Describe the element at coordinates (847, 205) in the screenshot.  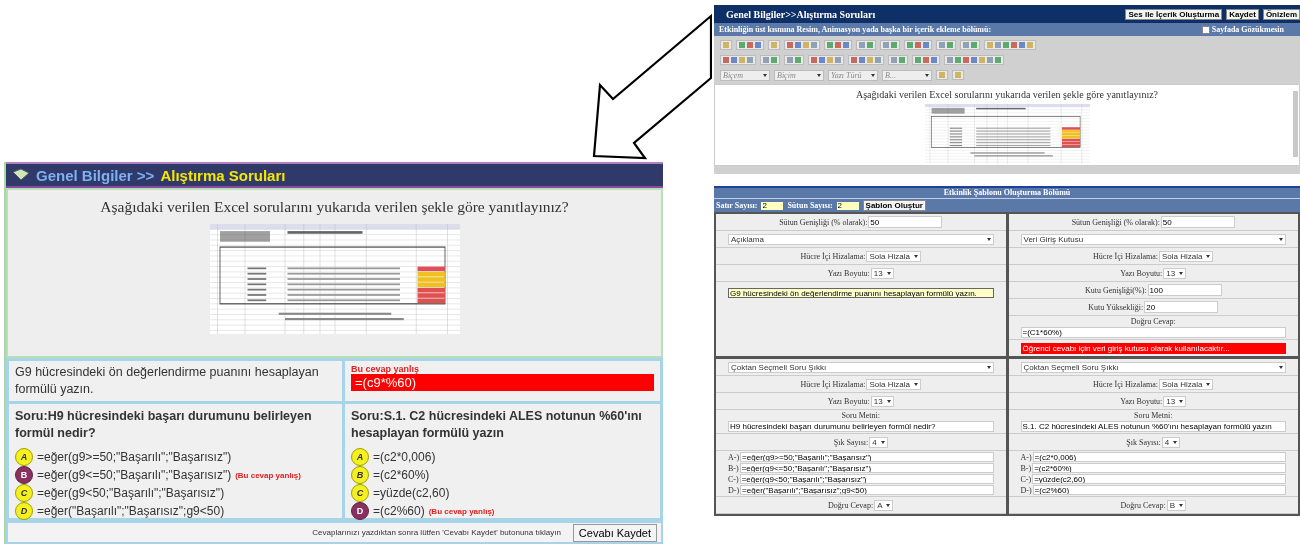
I see `column-count-field: 2` at that location.